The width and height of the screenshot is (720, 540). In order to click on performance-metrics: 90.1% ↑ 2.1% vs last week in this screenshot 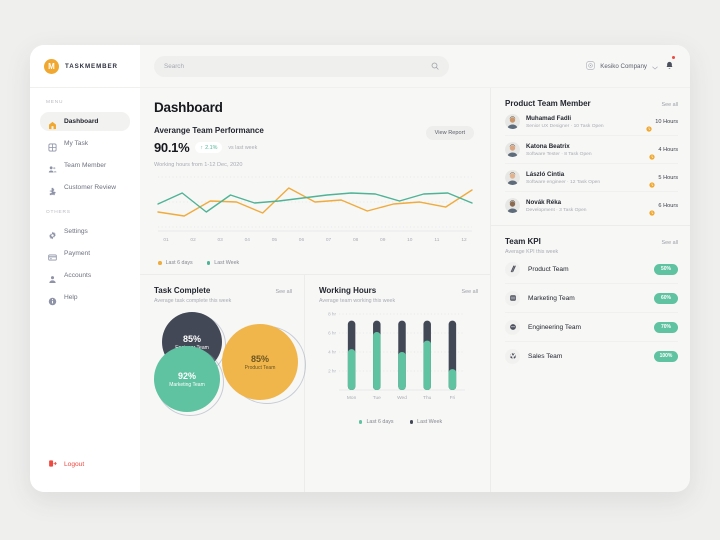, I will do `click(209, 147)`.